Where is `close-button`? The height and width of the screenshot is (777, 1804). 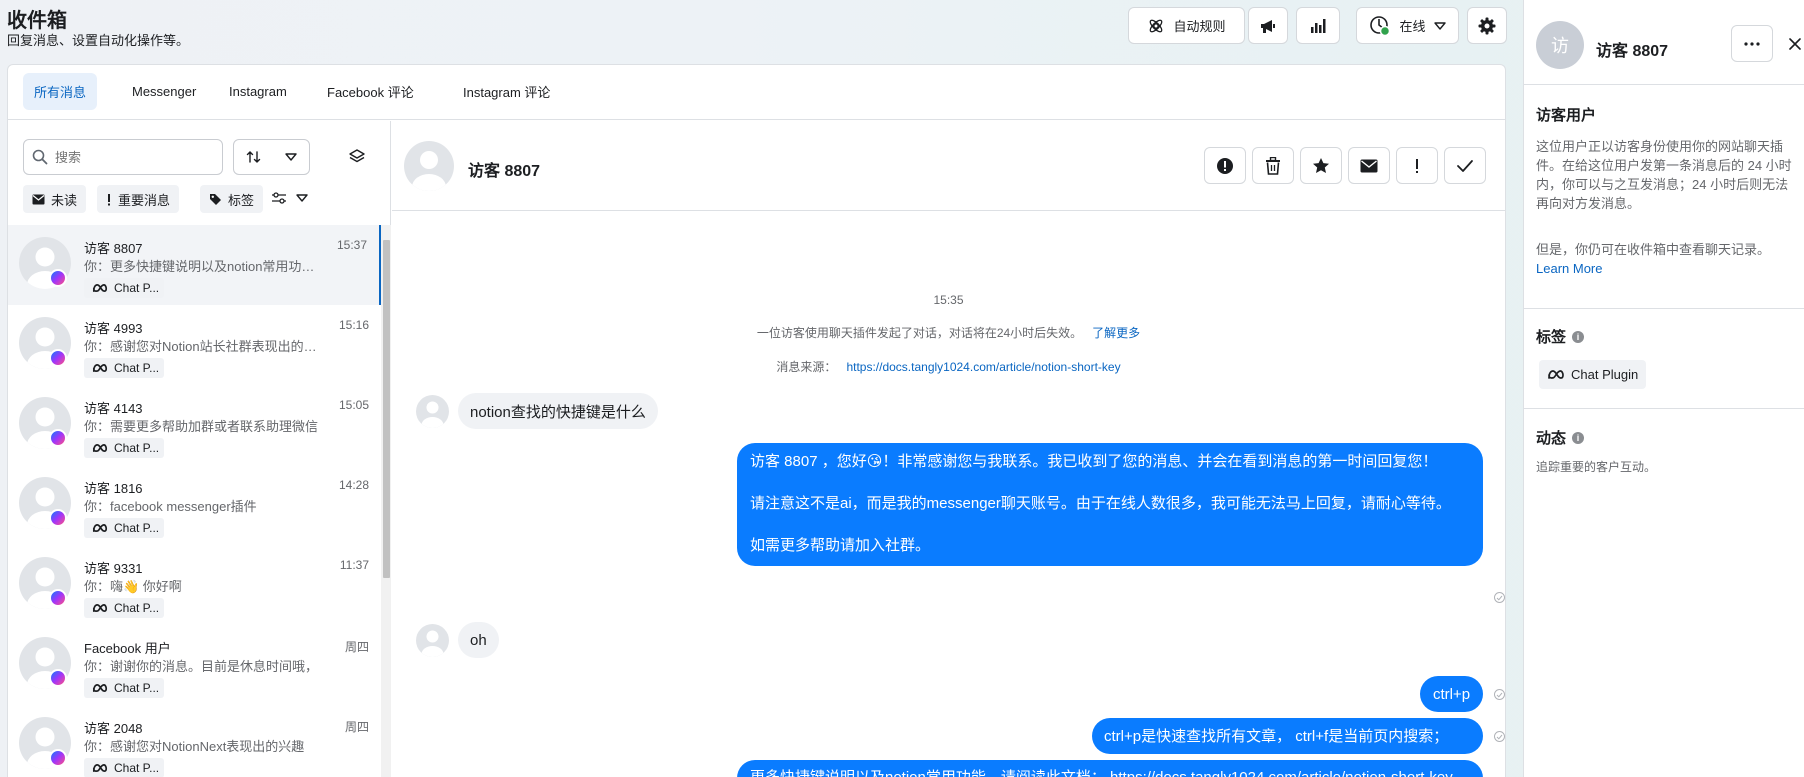 close-button is located at coordinates (1795, 44).